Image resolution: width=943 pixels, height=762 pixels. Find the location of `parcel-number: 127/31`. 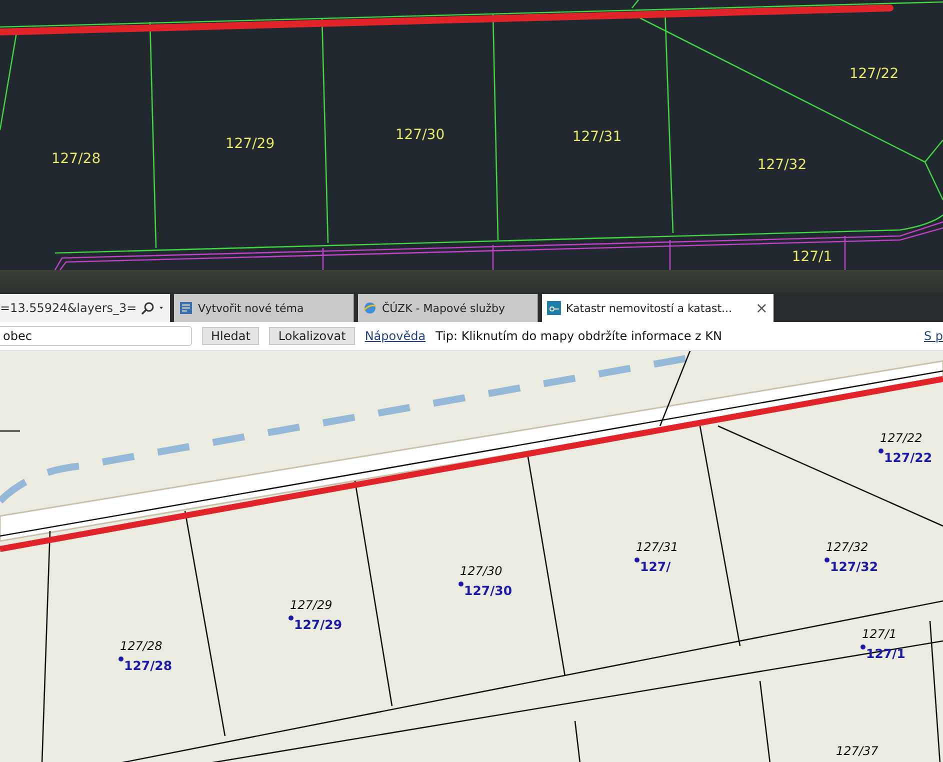

parcel-number: 127/31 is located at coordinates (657, 547).